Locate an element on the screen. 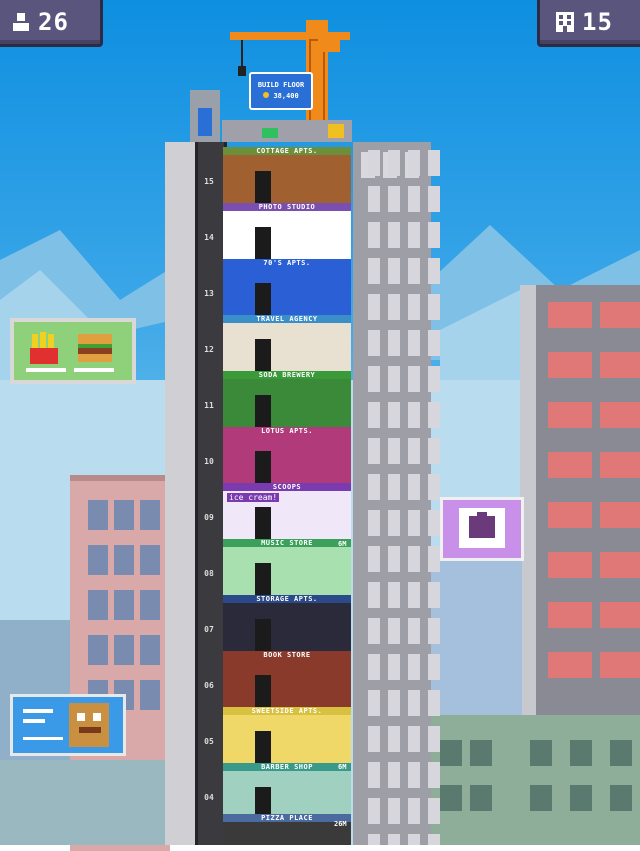 This screenshot has height=851, width=640. tower-windows is located at coordinates (404, 497).